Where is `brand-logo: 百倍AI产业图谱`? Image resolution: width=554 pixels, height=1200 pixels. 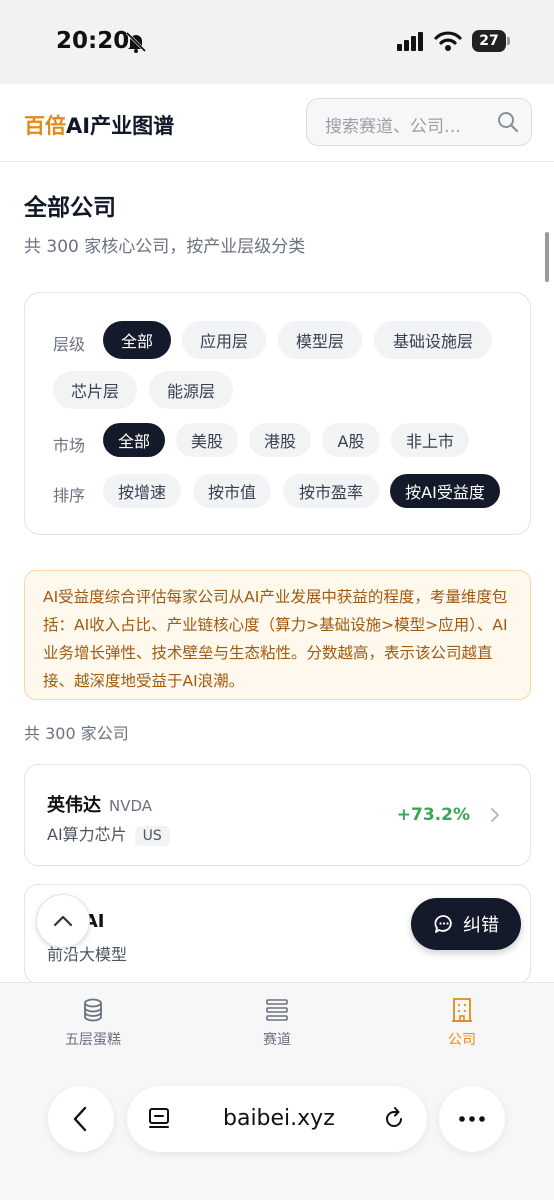 brand-logo: 百倍AI产业图谱 is located at coordinates (99, 125).